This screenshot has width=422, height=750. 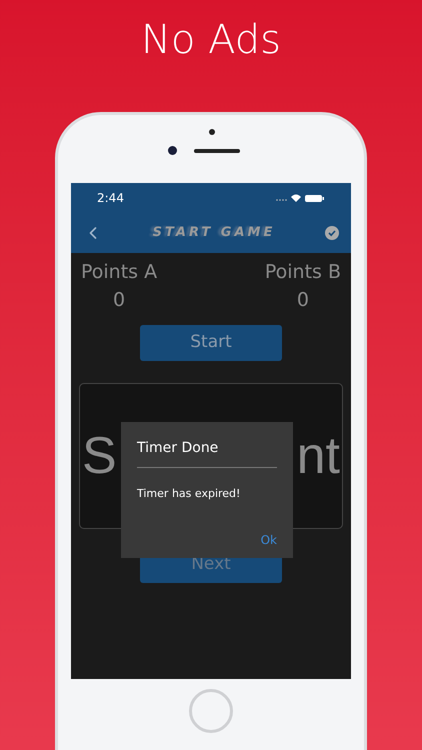 I want to click on score-label: Points A, so click(x=119, y=272).